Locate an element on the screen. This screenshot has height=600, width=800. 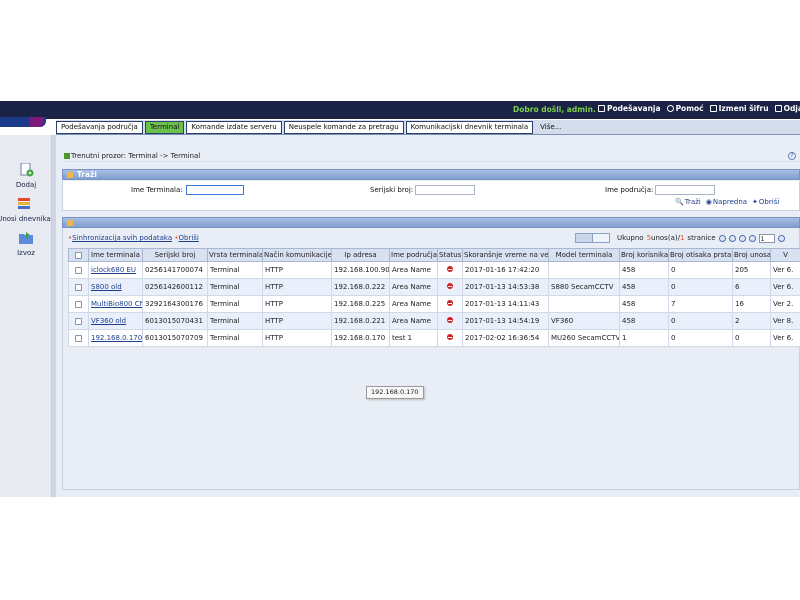
broom-icon: ✦ is located at coordinates (755, 202).